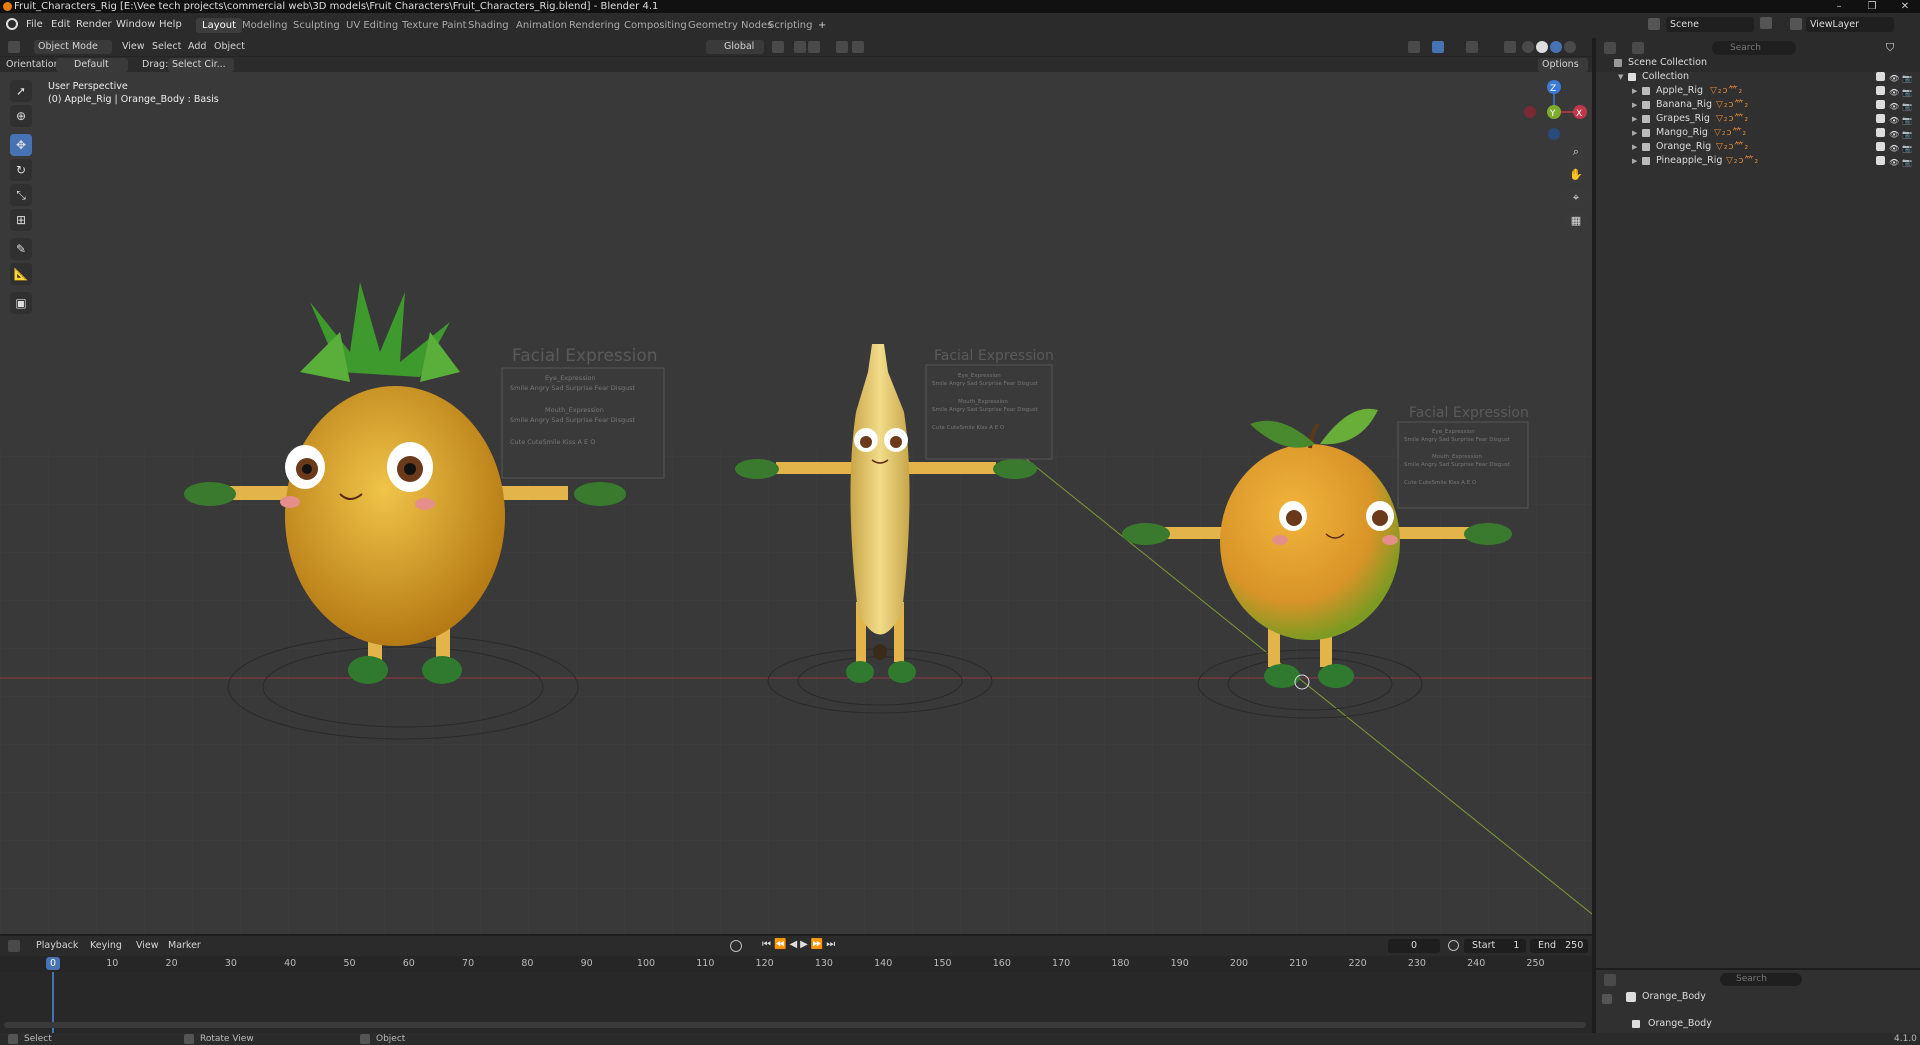 The image size is (1920, 1045). Describe the element at coordinates (1607, 999) in the screenshot. I see `tool-tab-icon` at that location.